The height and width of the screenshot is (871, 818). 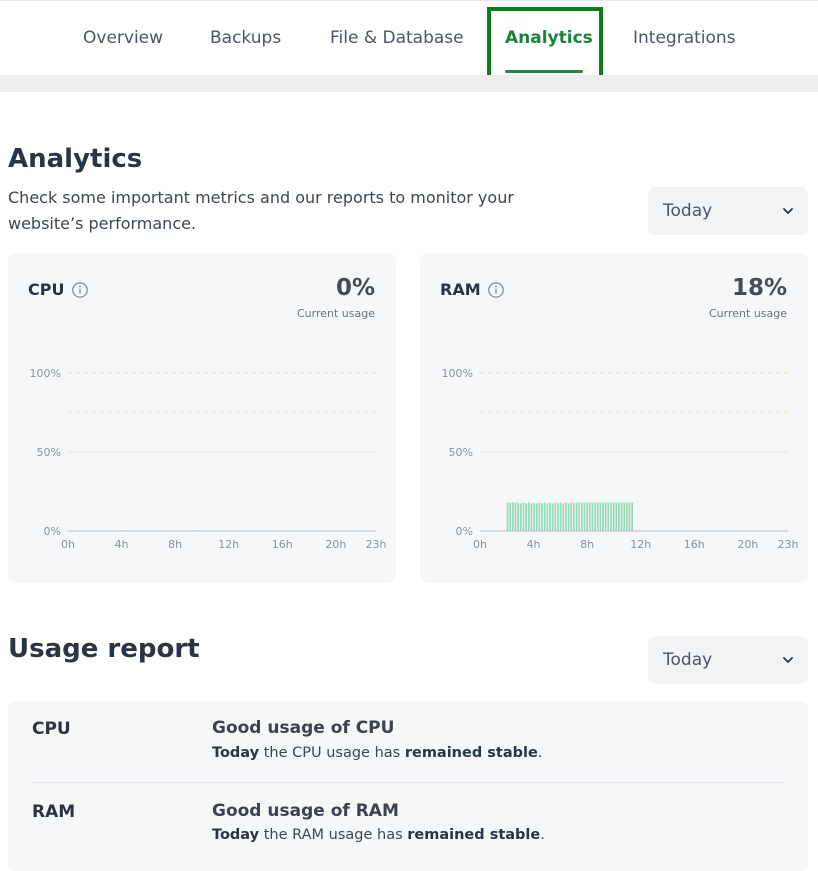 What do you see at coordinates (409, 83) in the screenshot?
I see `tab-bar-divider` at bounding box center [409, 83].